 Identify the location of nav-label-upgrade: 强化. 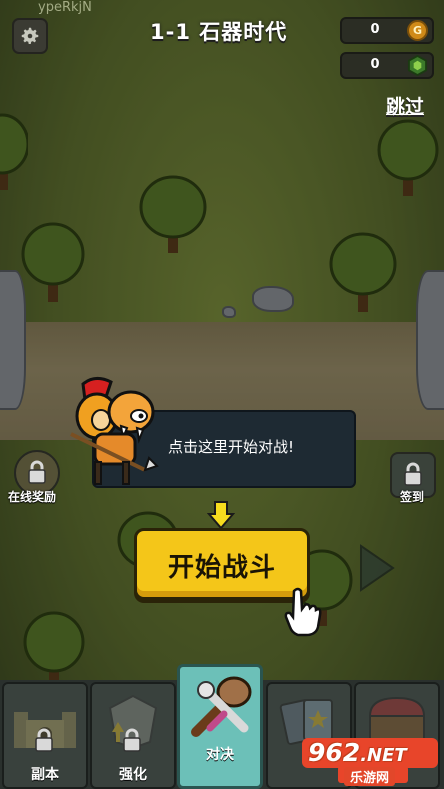
(133, 775).